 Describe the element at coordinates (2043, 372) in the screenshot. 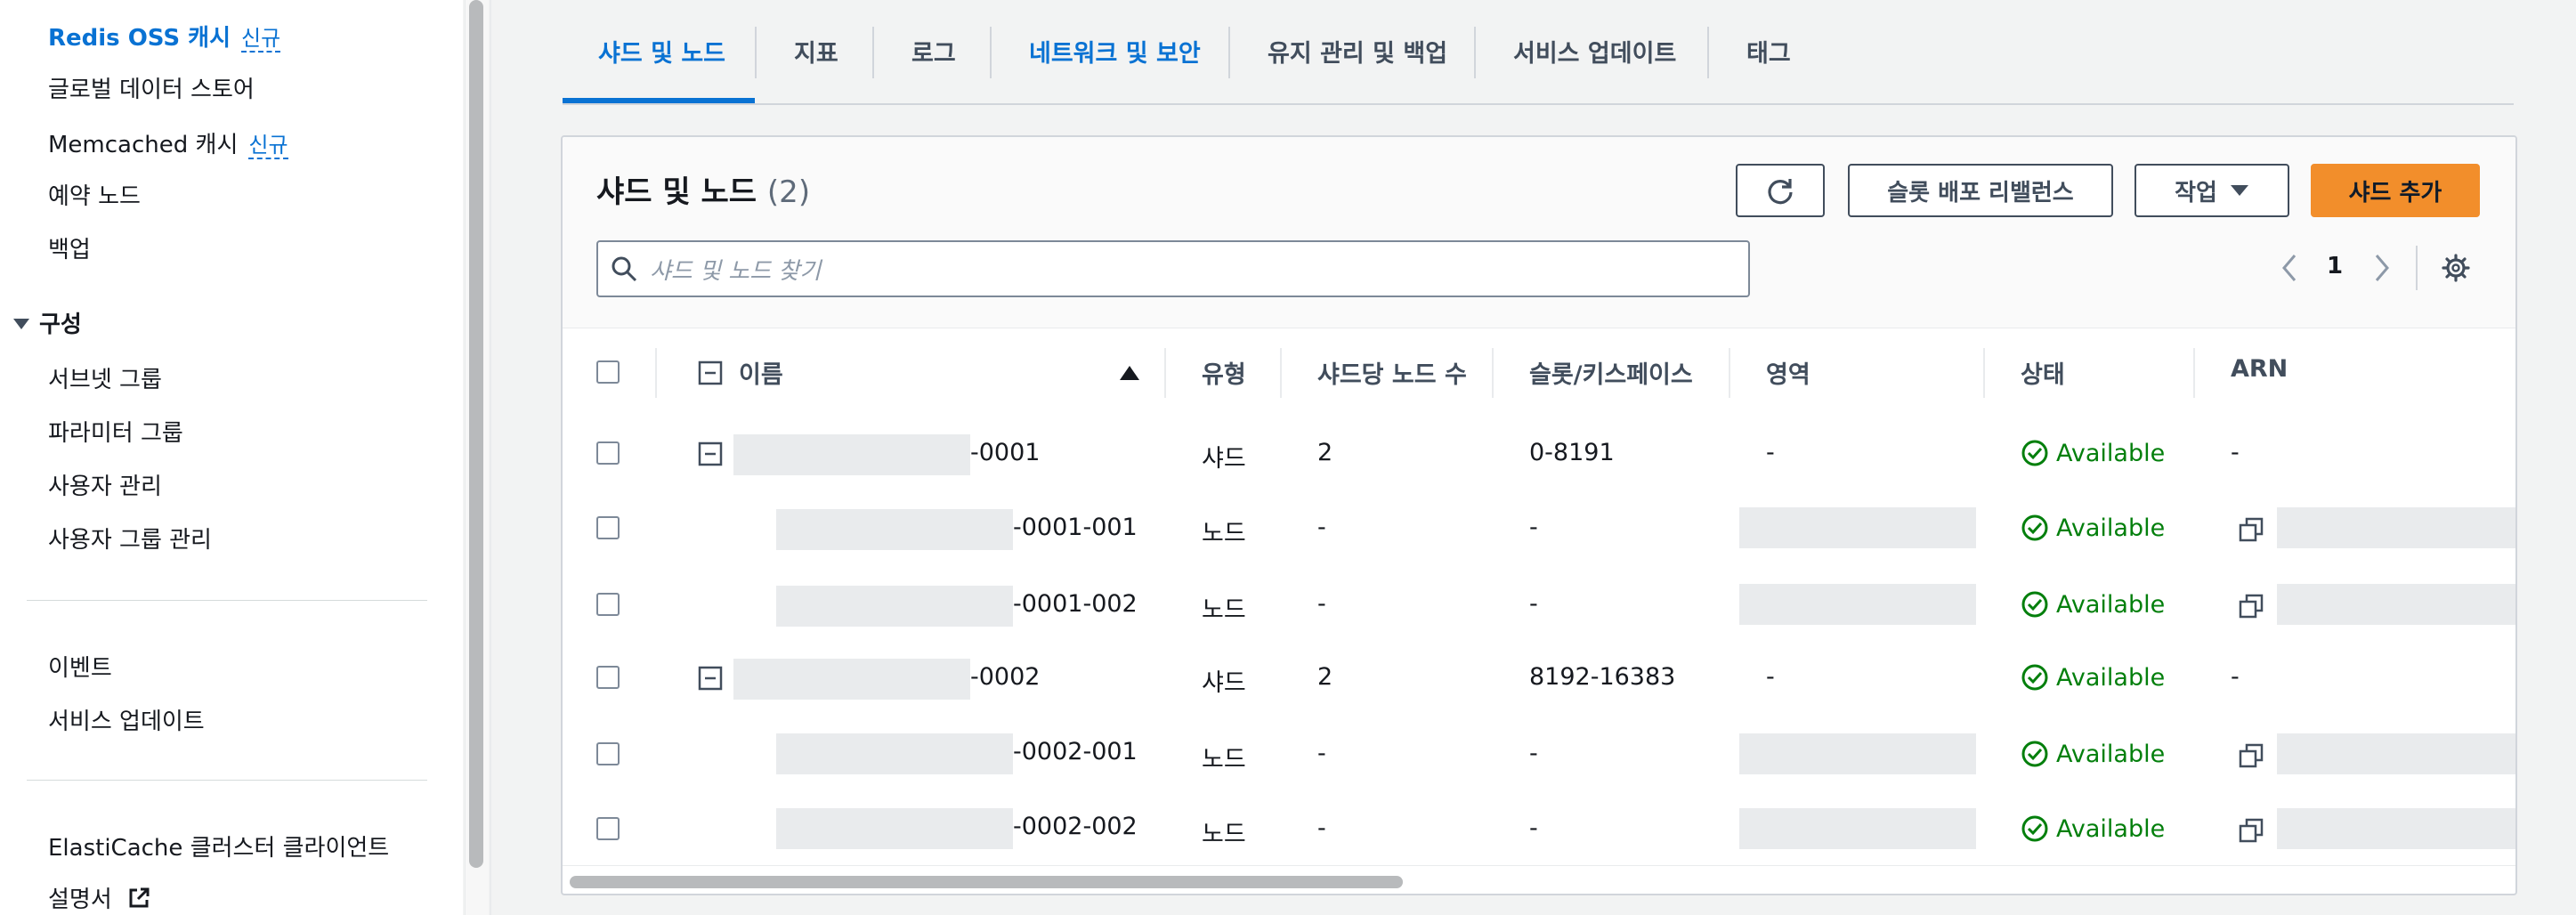

I see `column-header-status: 상태` at that location.